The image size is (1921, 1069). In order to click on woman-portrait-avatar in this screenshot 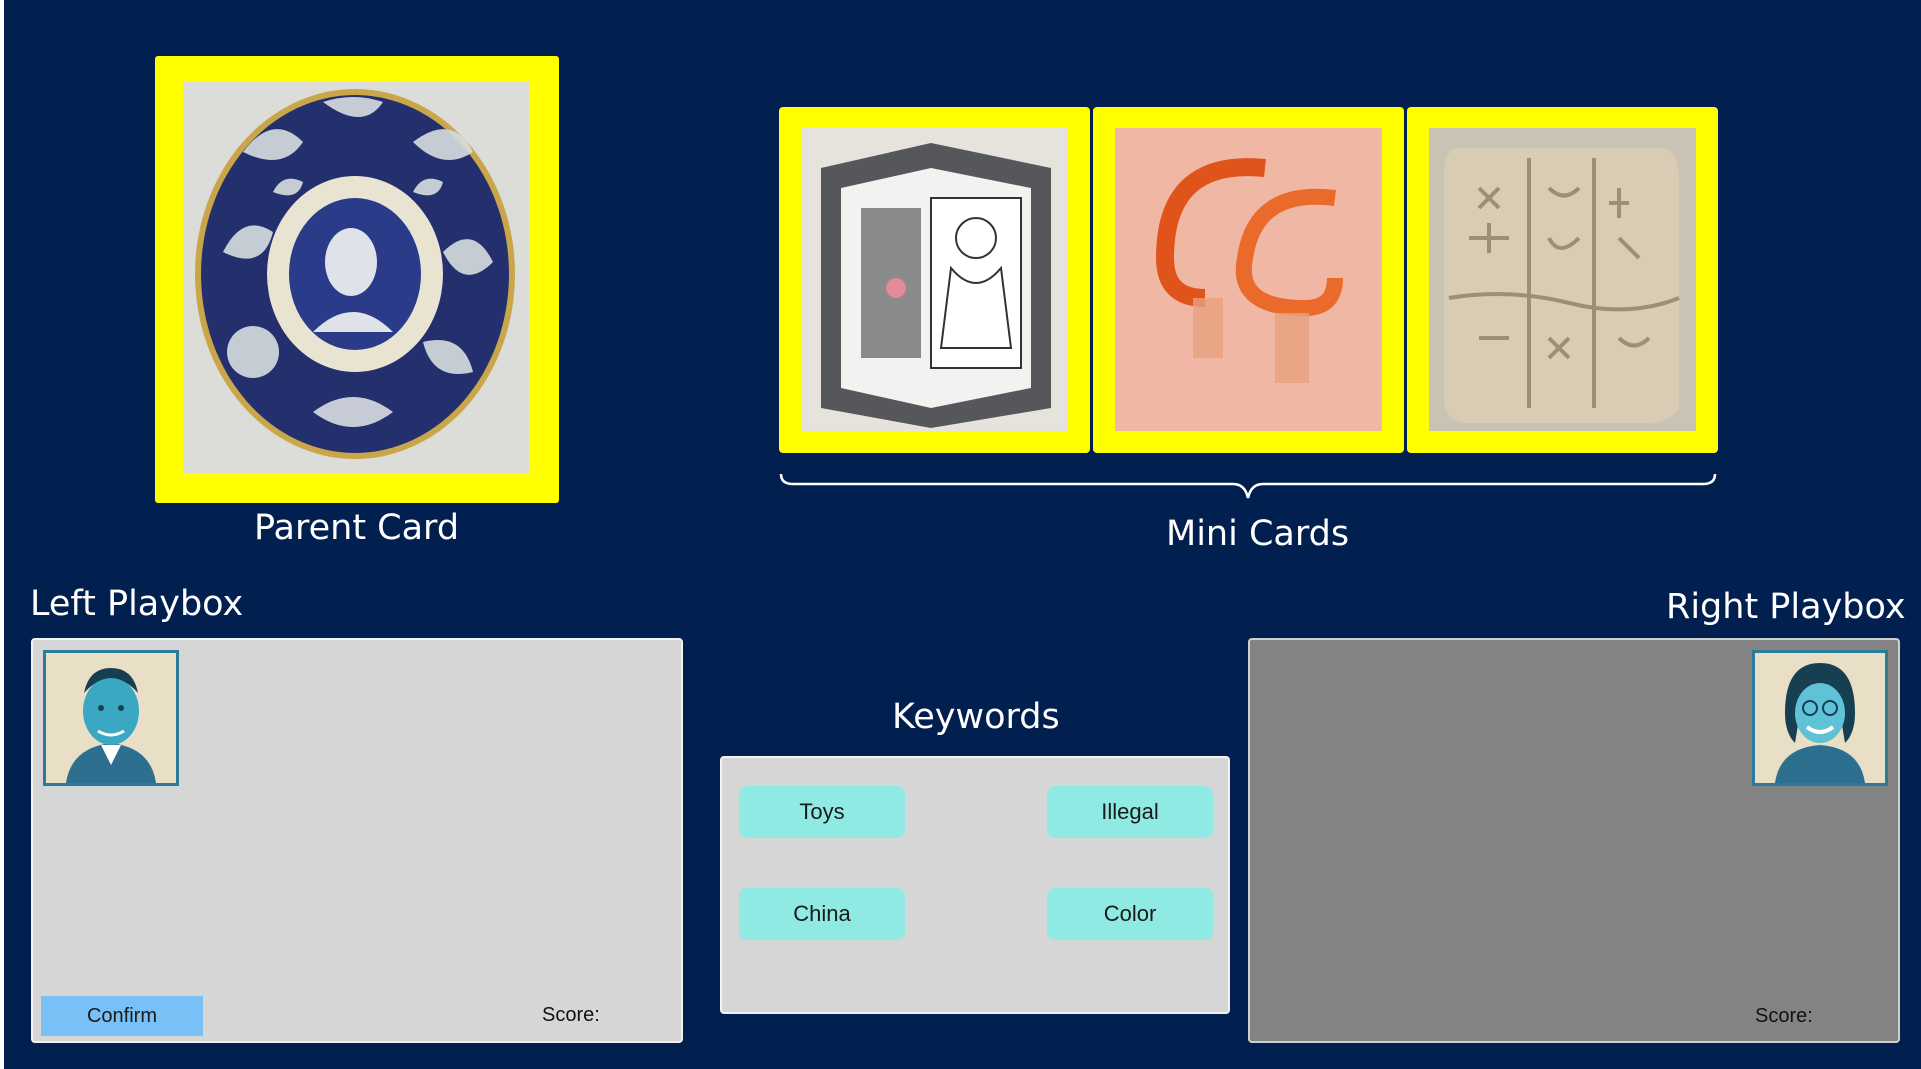, I will do `click(1820, 718)`.